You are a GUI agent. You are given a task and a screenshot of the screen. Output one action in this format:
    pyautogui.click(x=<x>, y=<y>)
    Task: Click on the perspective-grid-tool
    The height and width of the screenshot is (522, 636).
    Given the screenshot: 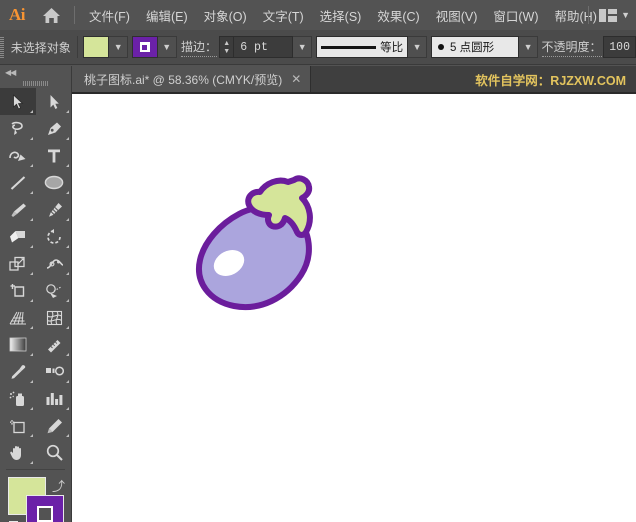 What is the action you would take?
    pyautogui.click(x=18, y=317)
    